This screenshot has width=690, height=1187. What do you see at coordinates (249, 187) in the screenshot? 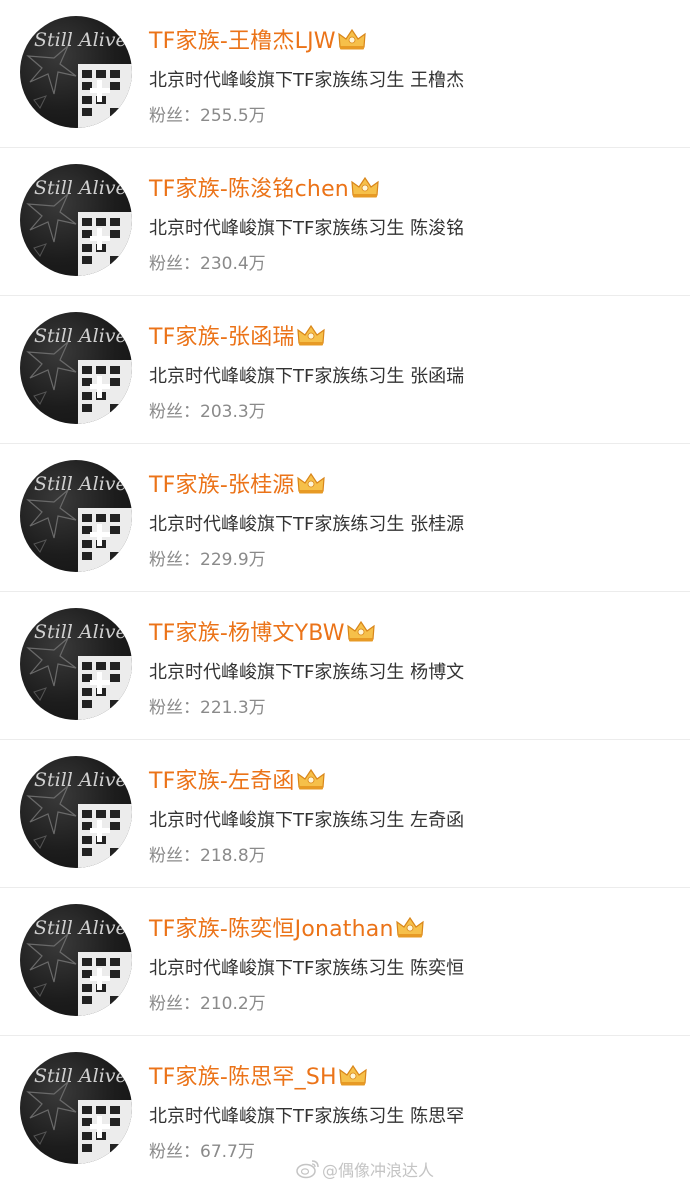
I see `account-name: TF家族-陈浚铭chen` at bounding box center [249, 187].